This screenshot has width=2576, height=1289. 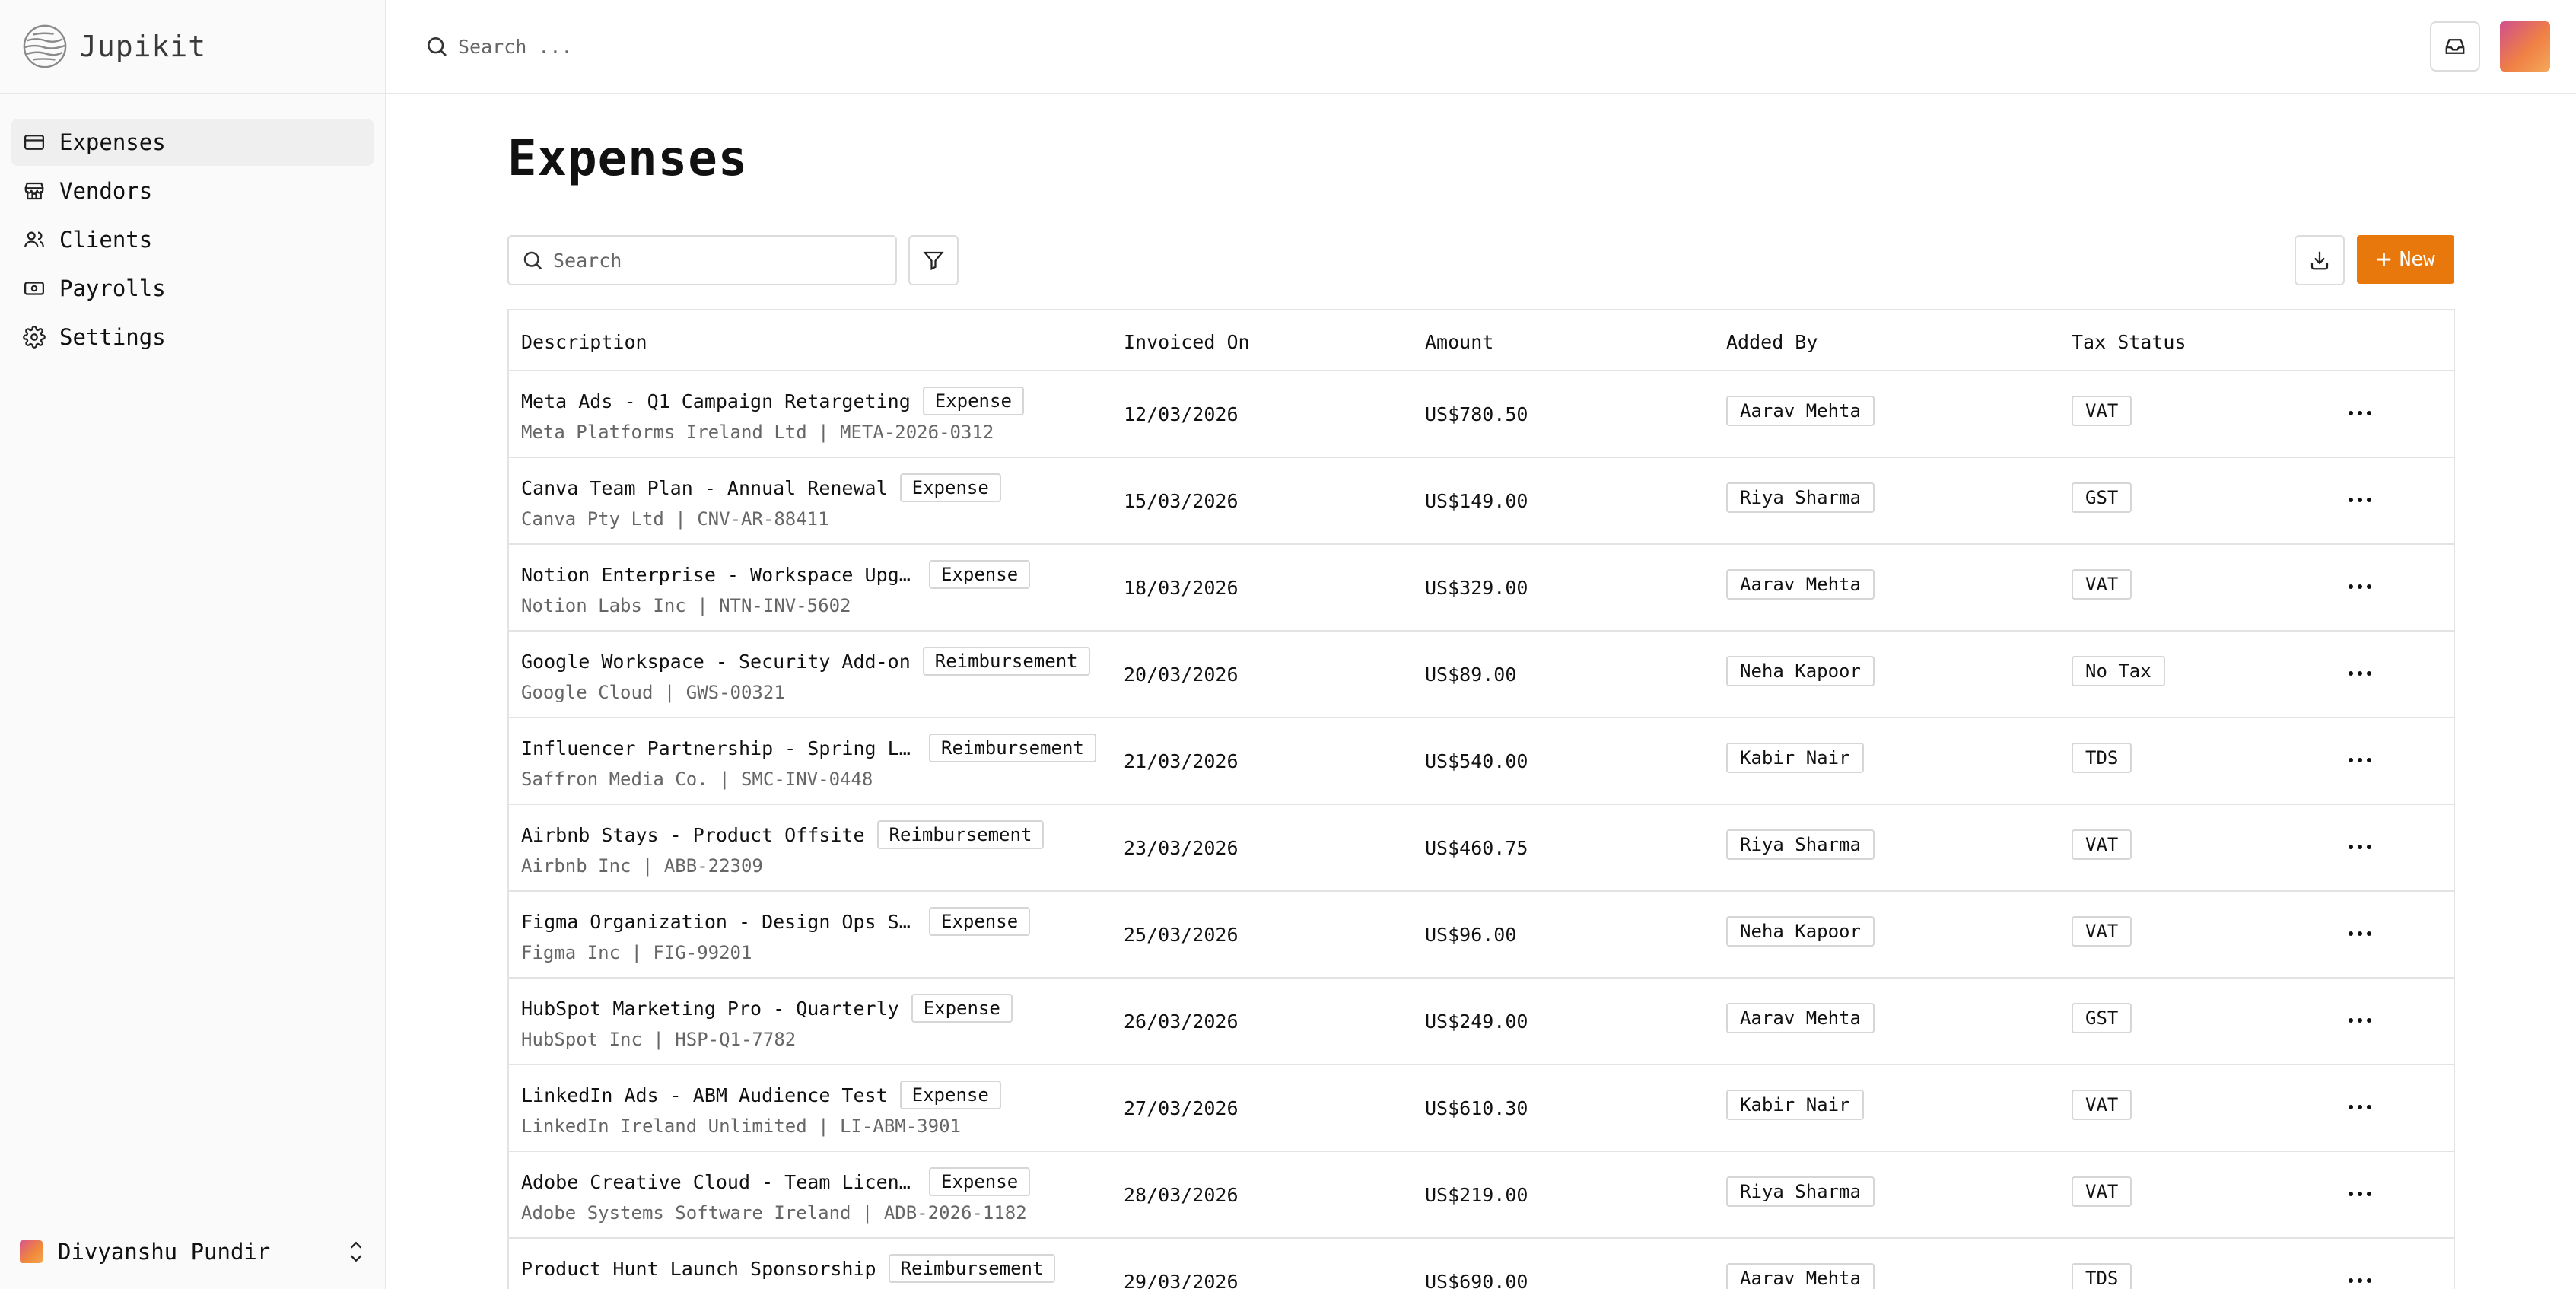 I want to click on download-button, so click(x=2320, y=260).